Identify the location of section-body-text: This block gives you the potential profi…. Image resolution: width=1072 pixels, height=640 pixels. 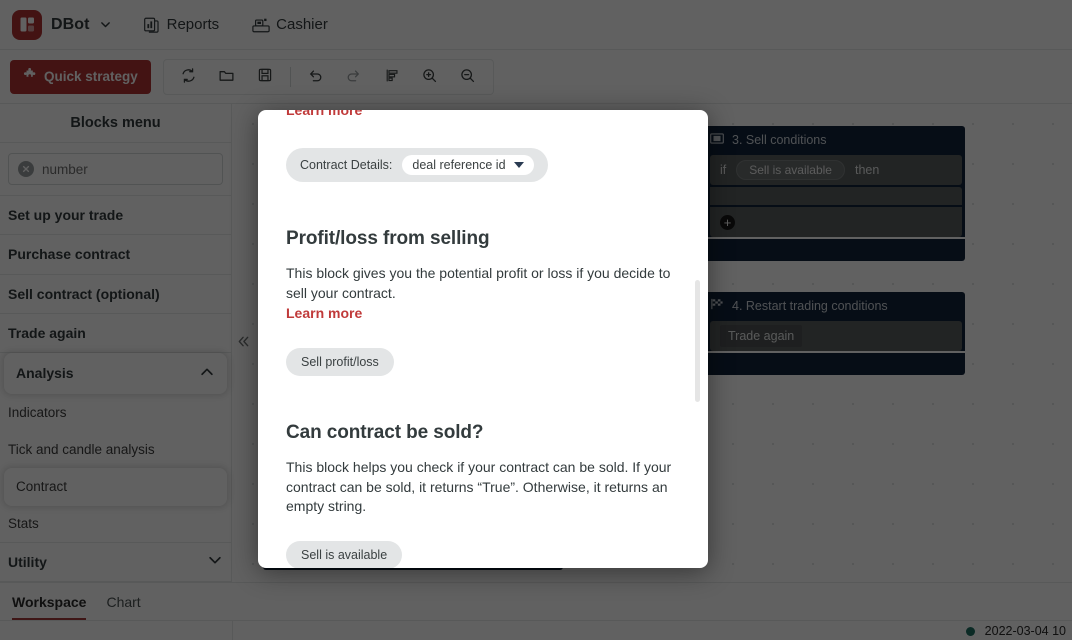
(478, 283).